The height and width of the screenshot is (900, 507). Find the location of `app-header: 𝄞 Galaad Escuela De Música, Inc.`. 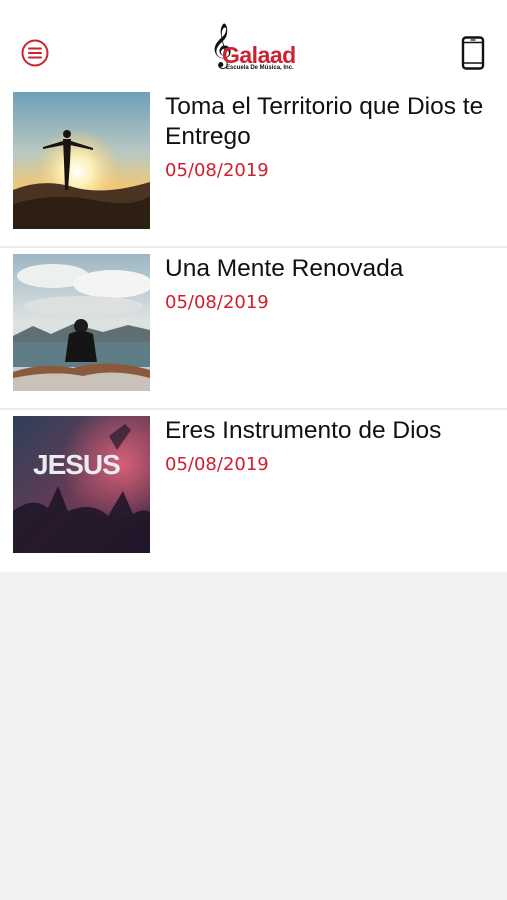

app-header: 𝄞 Galaad Escuela De Música, Inc. is located at coordinates (253, 43).